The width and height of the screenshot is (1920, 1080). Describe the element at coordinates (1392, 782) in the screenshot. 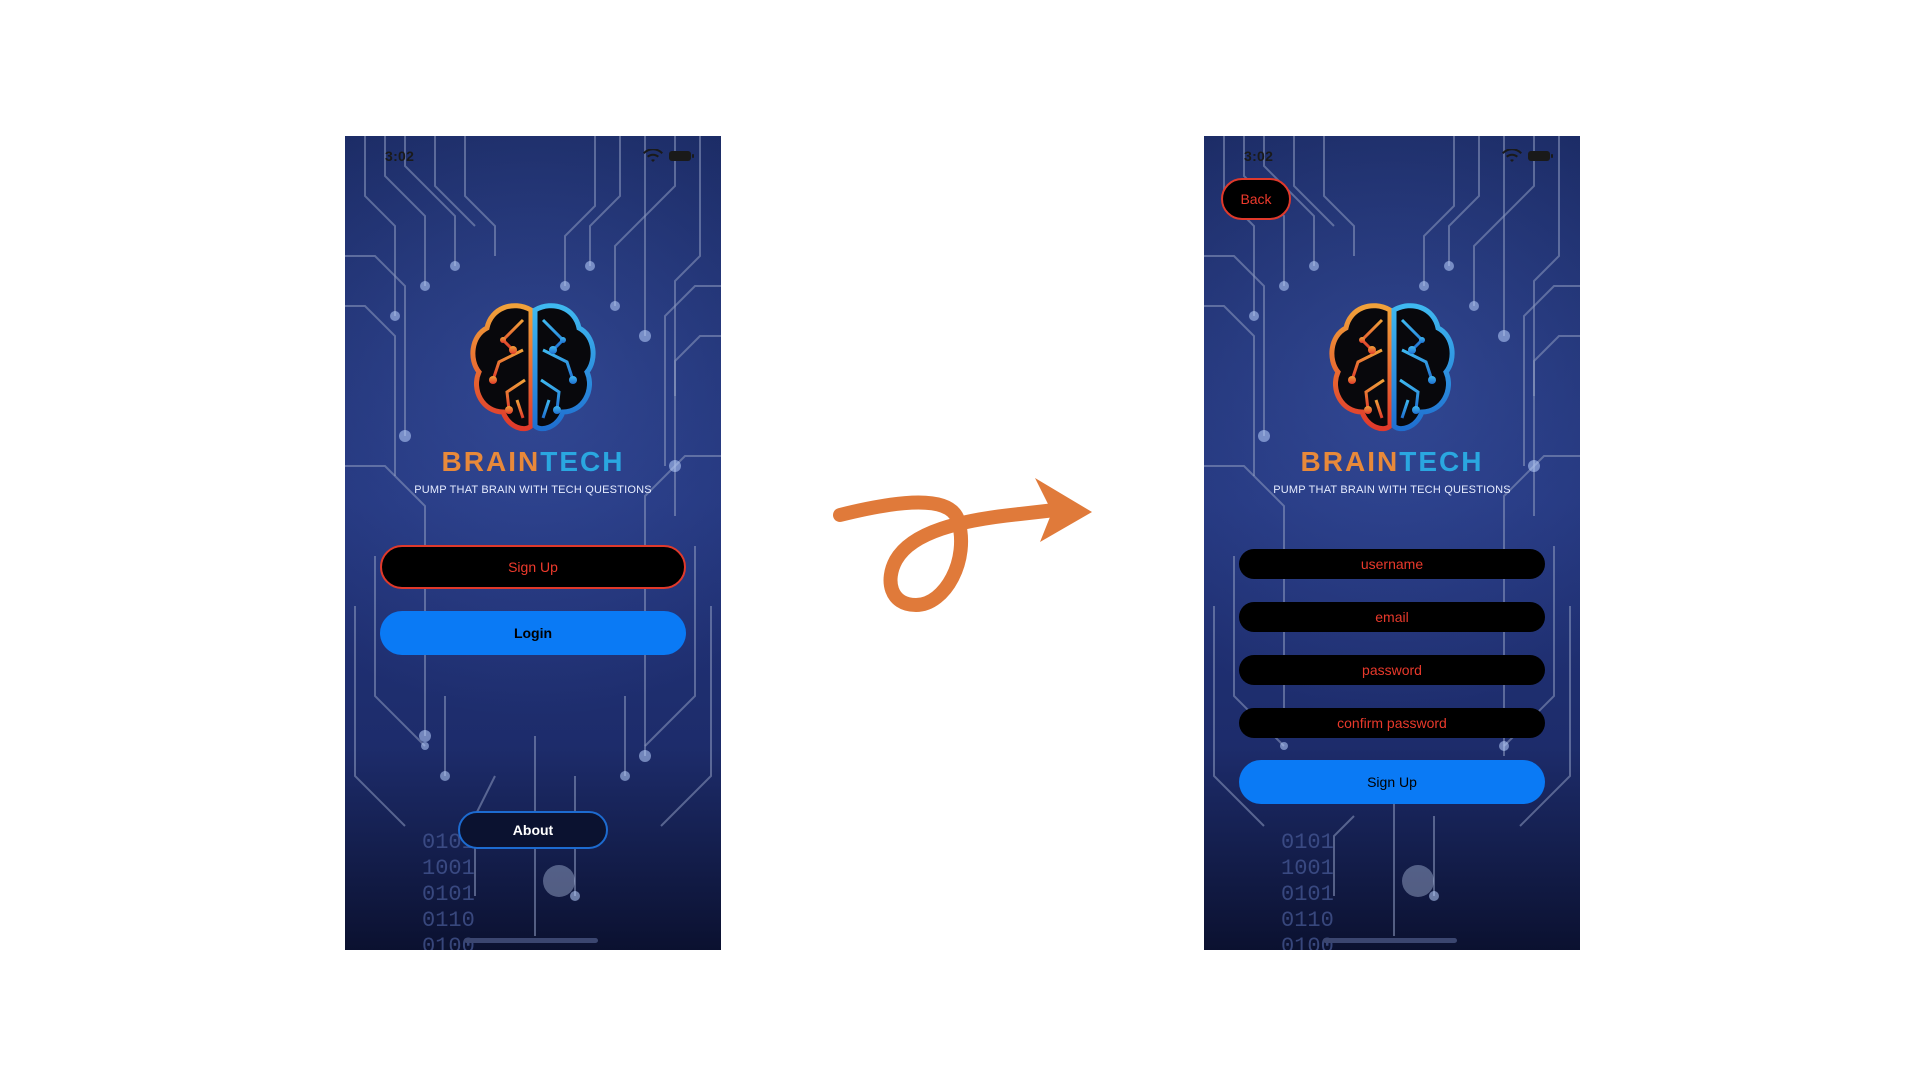

I see `signup-submit-button: Sign Up` at that location.